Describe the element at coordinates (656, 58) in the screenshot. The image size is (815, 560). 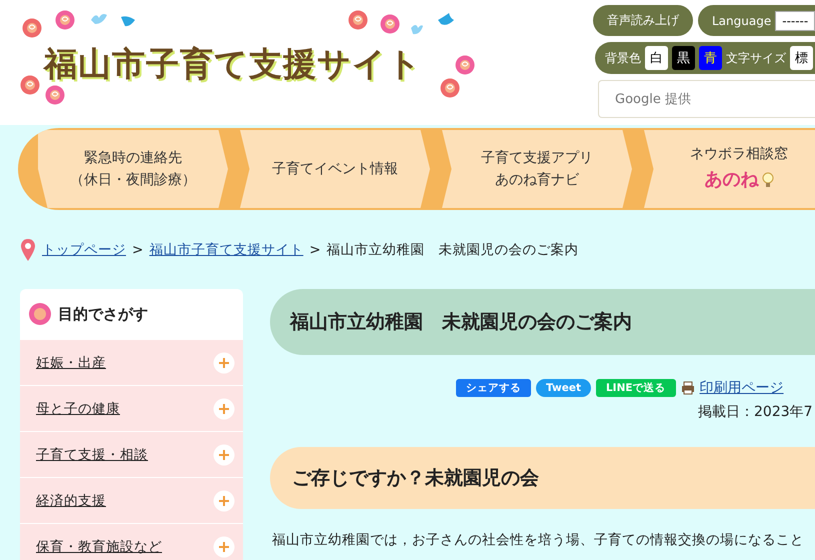
I see `background-color-button: 白` at that location.